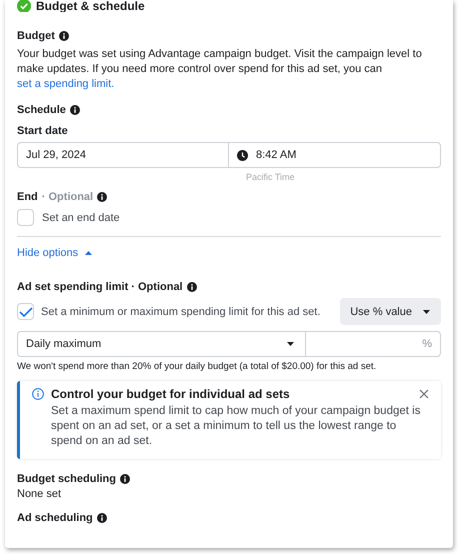 Image resolution: width=462 pixels, height=554 pixels. I want to click on clock-icon, so click(242, 155).